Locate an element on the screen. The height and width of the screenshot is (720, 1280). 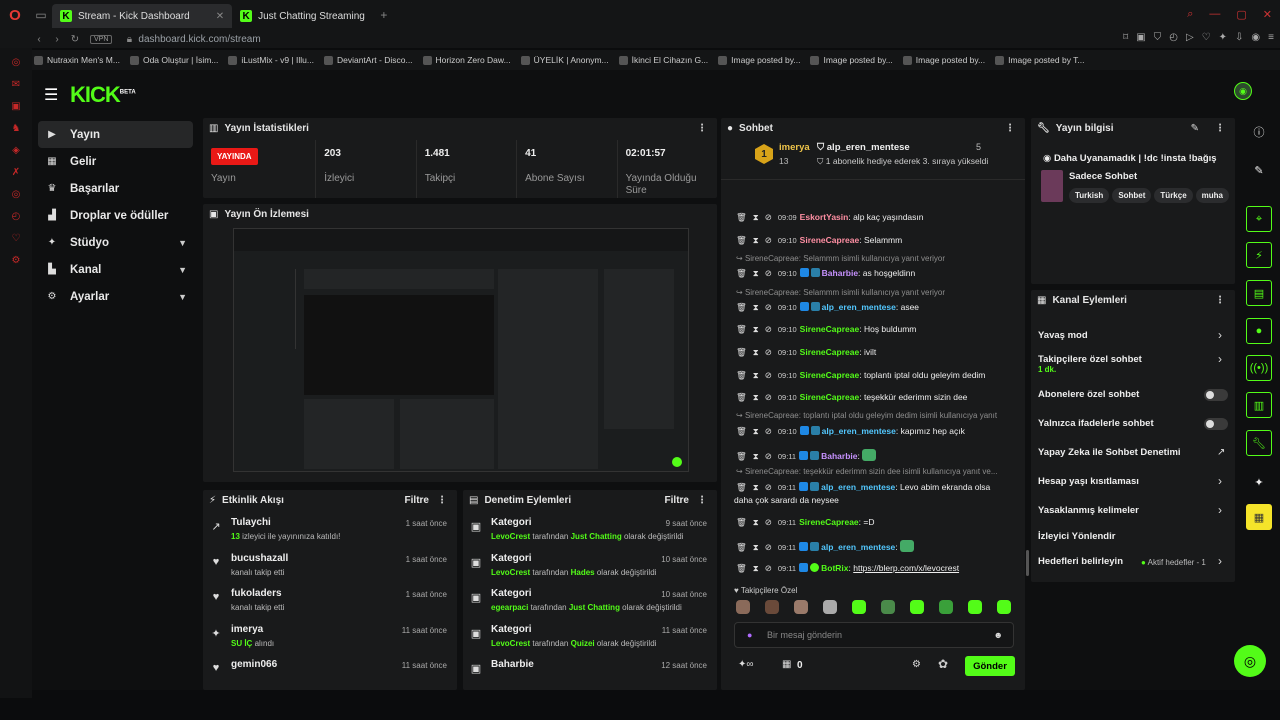
nav-item-3: ▟ Droplar ve ödüller is located at coordinates (115, 215).